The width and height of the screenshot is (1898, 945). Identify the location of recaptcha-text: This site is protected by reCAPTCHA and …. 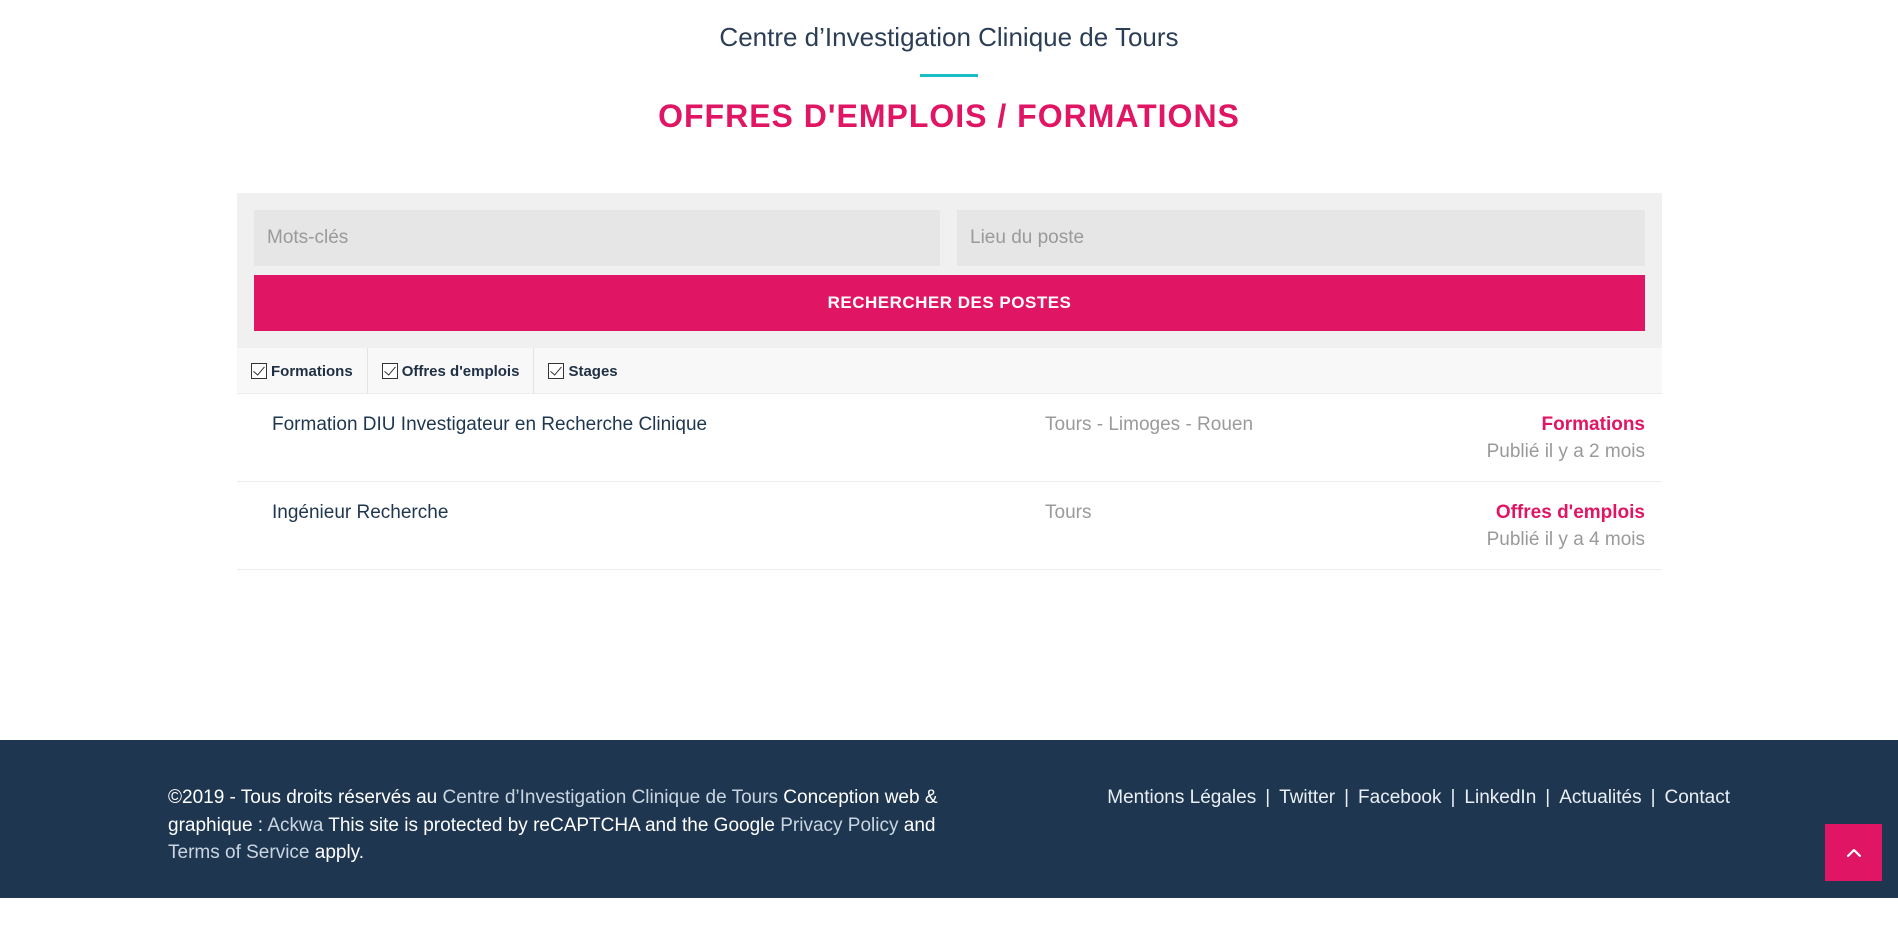
(552, 825).